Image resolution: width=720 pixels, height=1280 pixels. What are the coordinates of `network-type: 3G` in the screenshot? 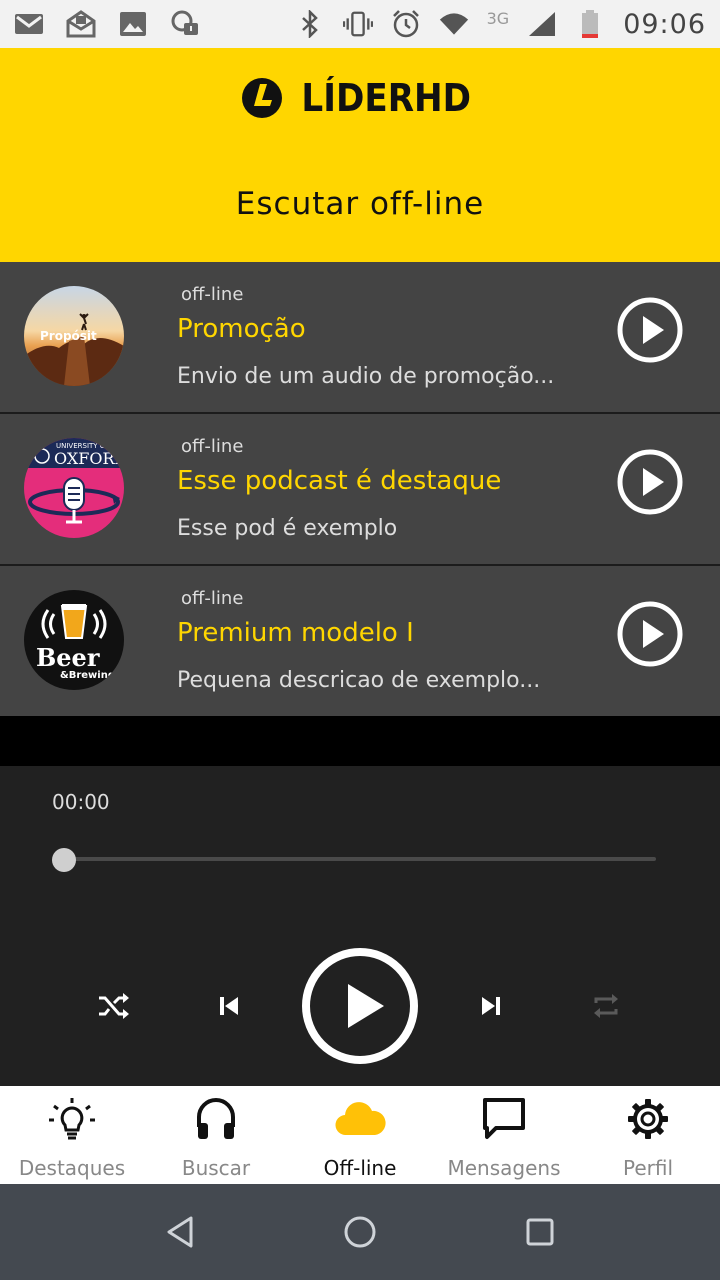 It's located at (498, 18).